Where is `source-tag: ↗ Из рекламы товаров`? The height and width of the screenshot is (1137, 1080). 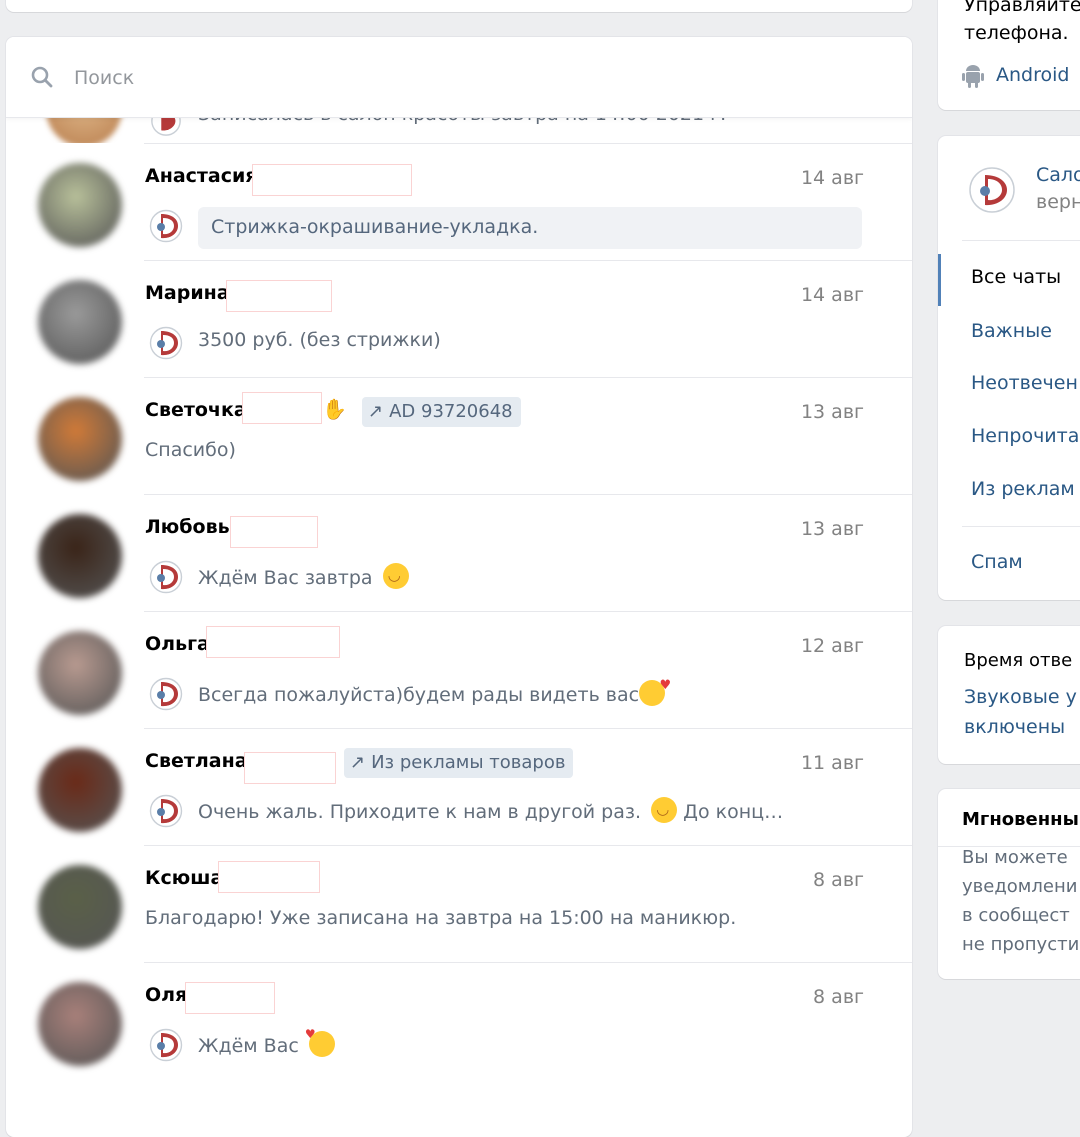
source-tag: ↗ Из рекламы товаров is located at coordinates (459, 763).